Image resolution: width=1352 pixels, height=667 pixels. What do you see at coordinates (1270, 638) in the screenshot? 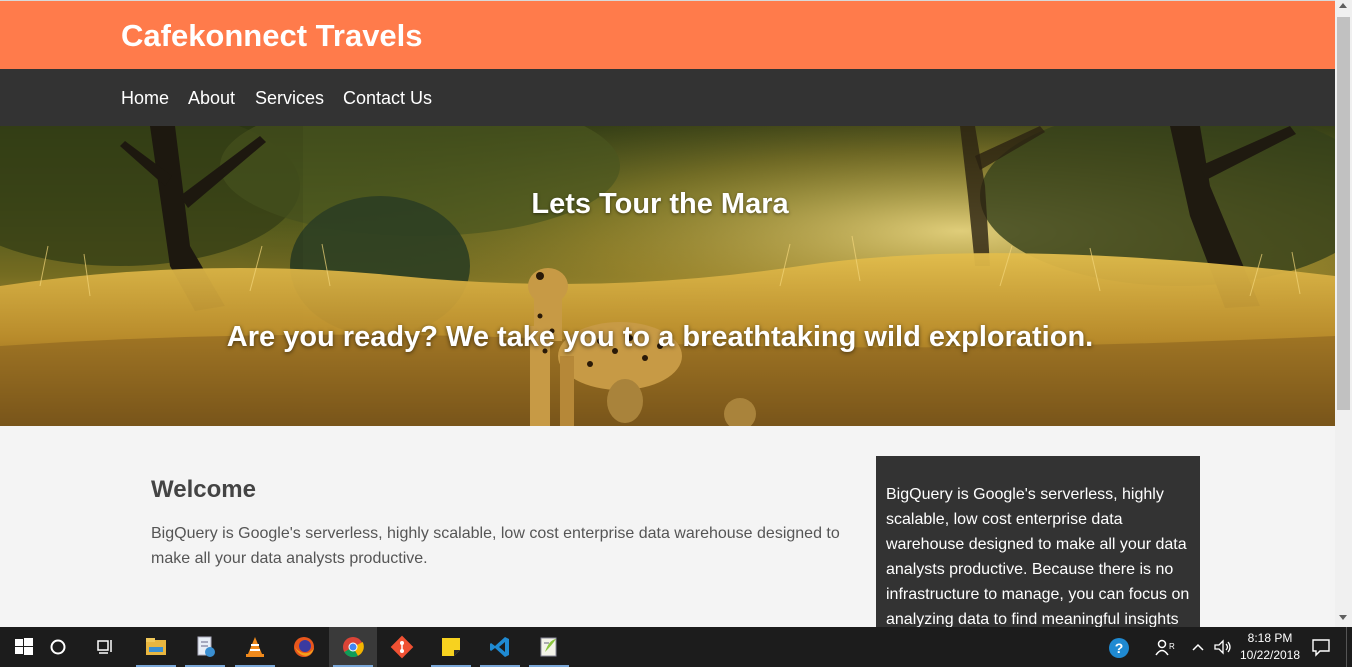
I see `clock-time: 8:18 PM` at bounding box center [1270, 638].